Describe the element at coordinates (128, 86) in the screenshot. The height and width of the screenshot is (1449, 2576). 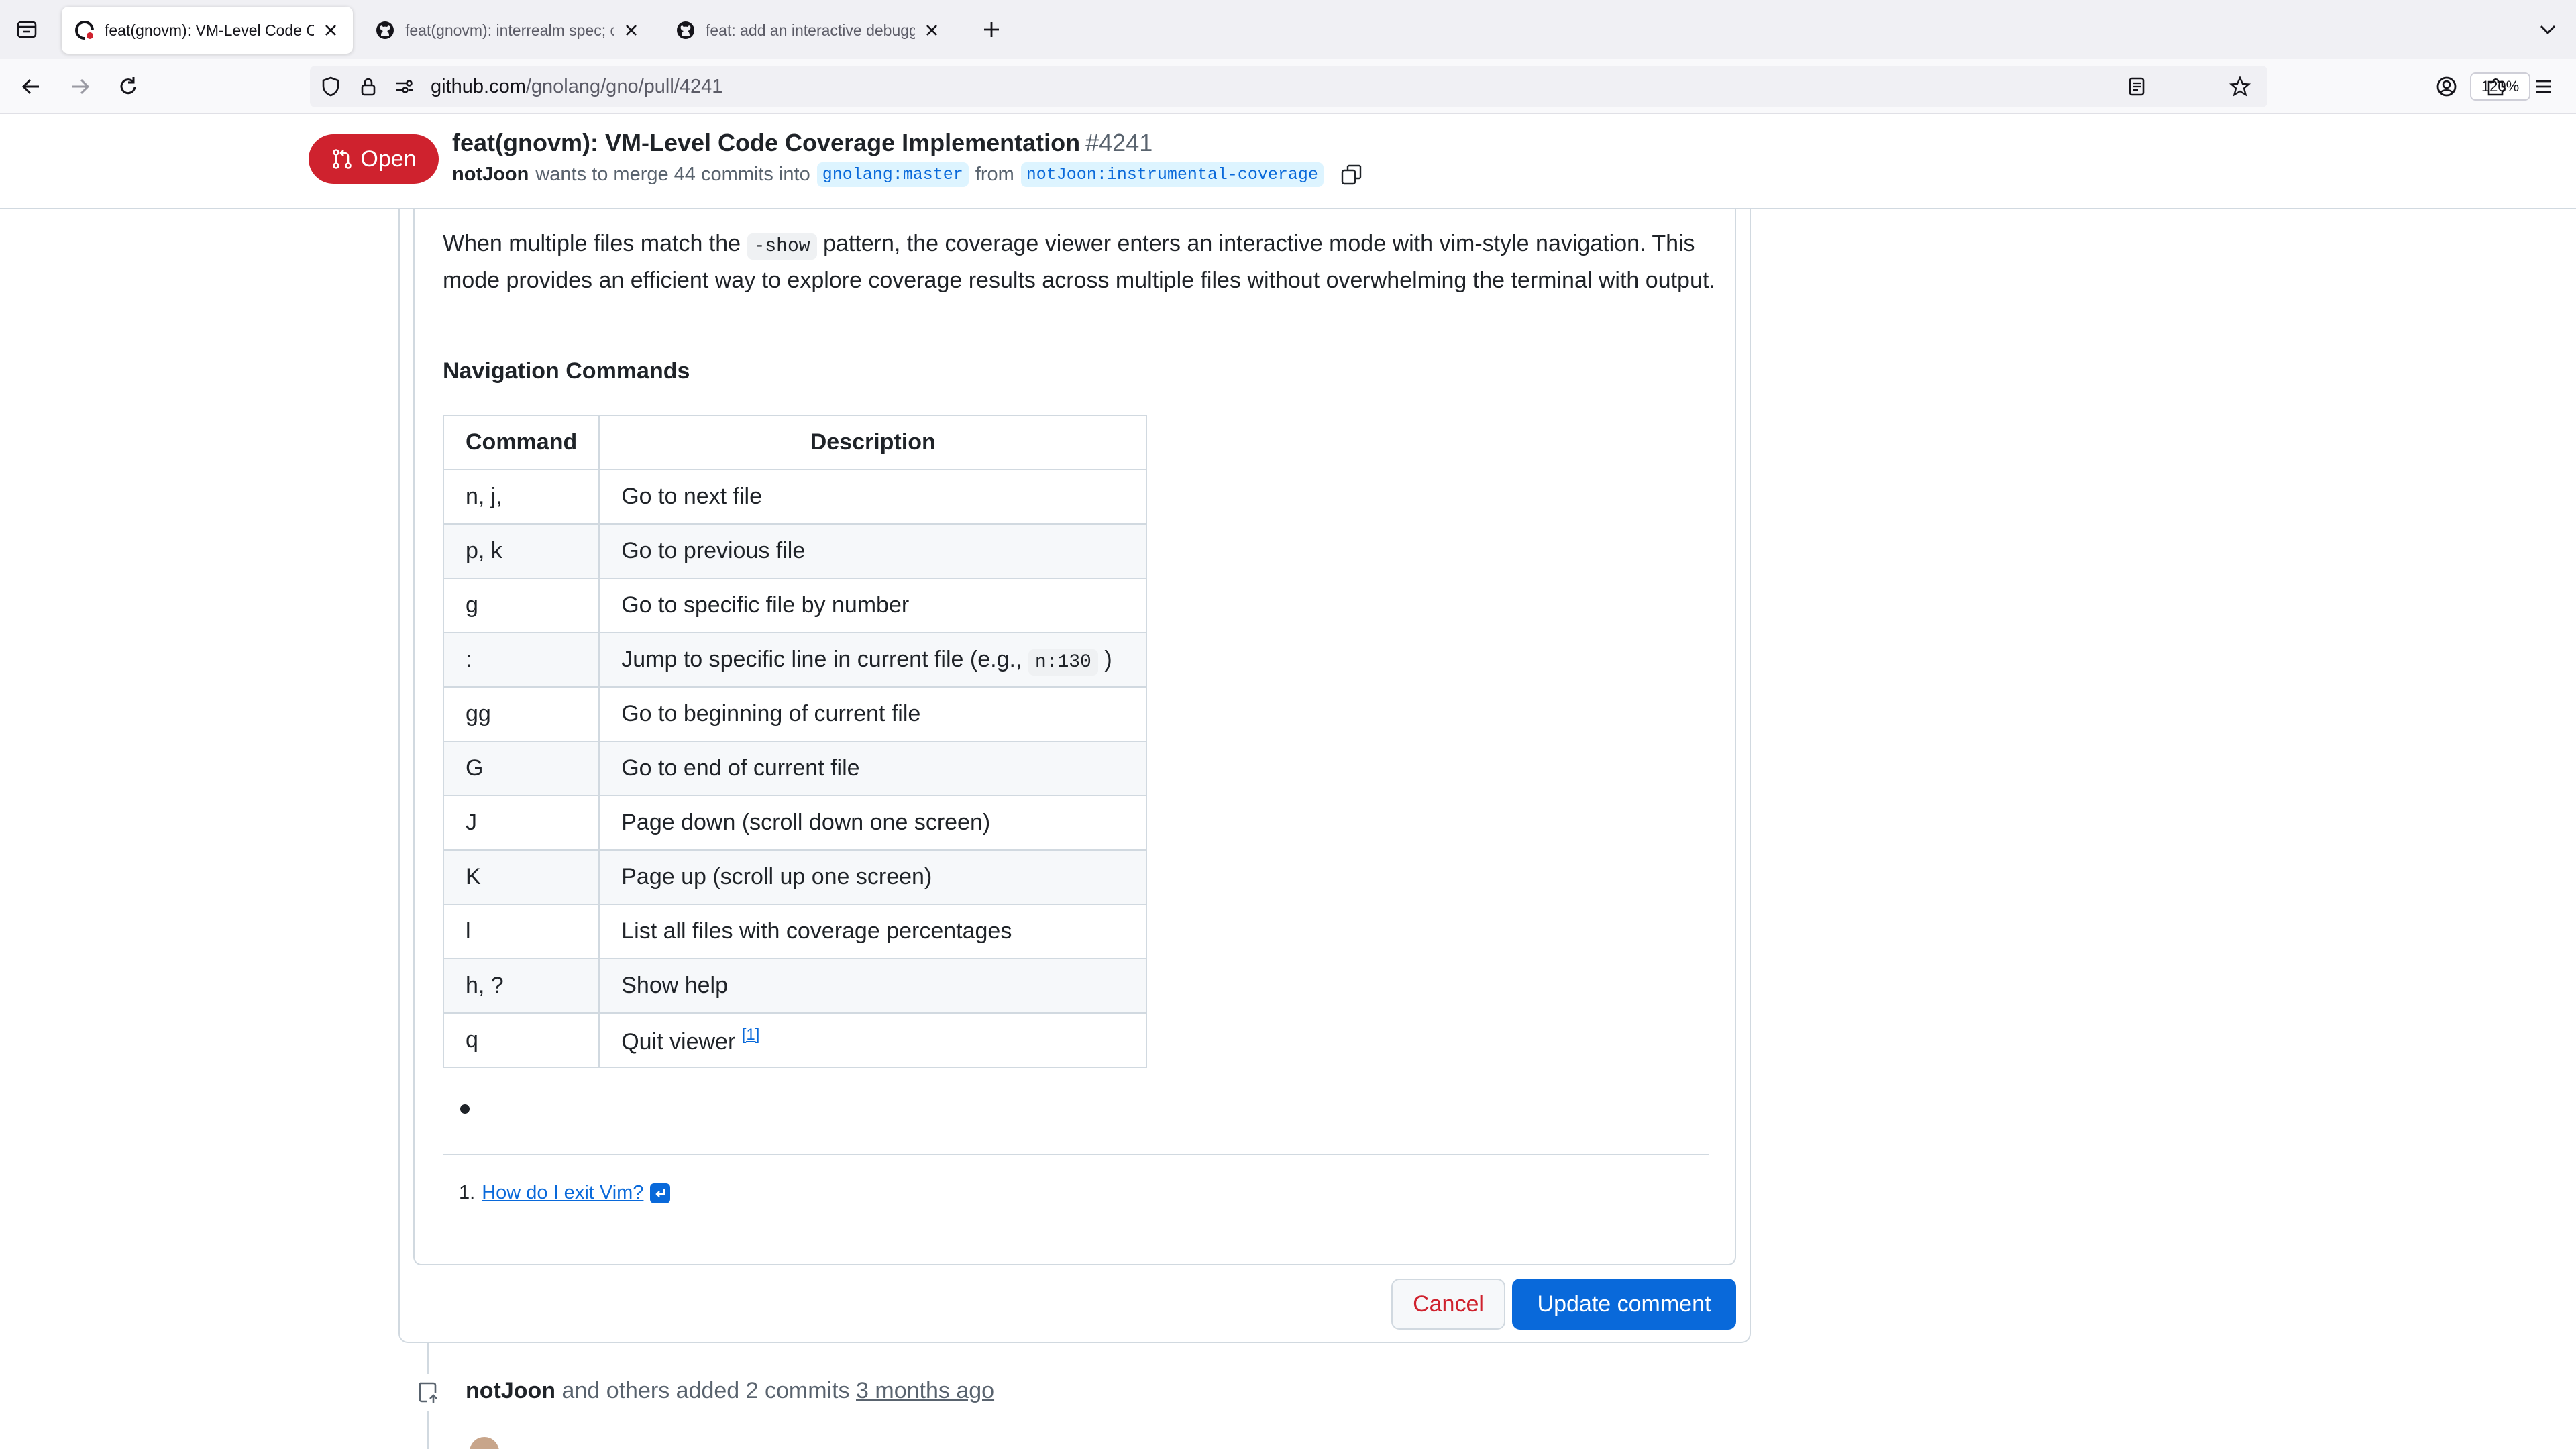
I see `reload-icon` at that location.